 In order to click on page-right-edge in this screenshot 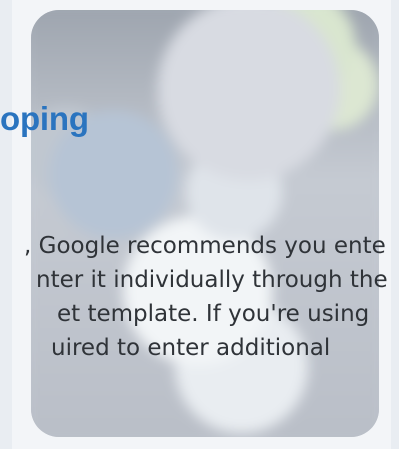, I will do `click(395, 224)`.